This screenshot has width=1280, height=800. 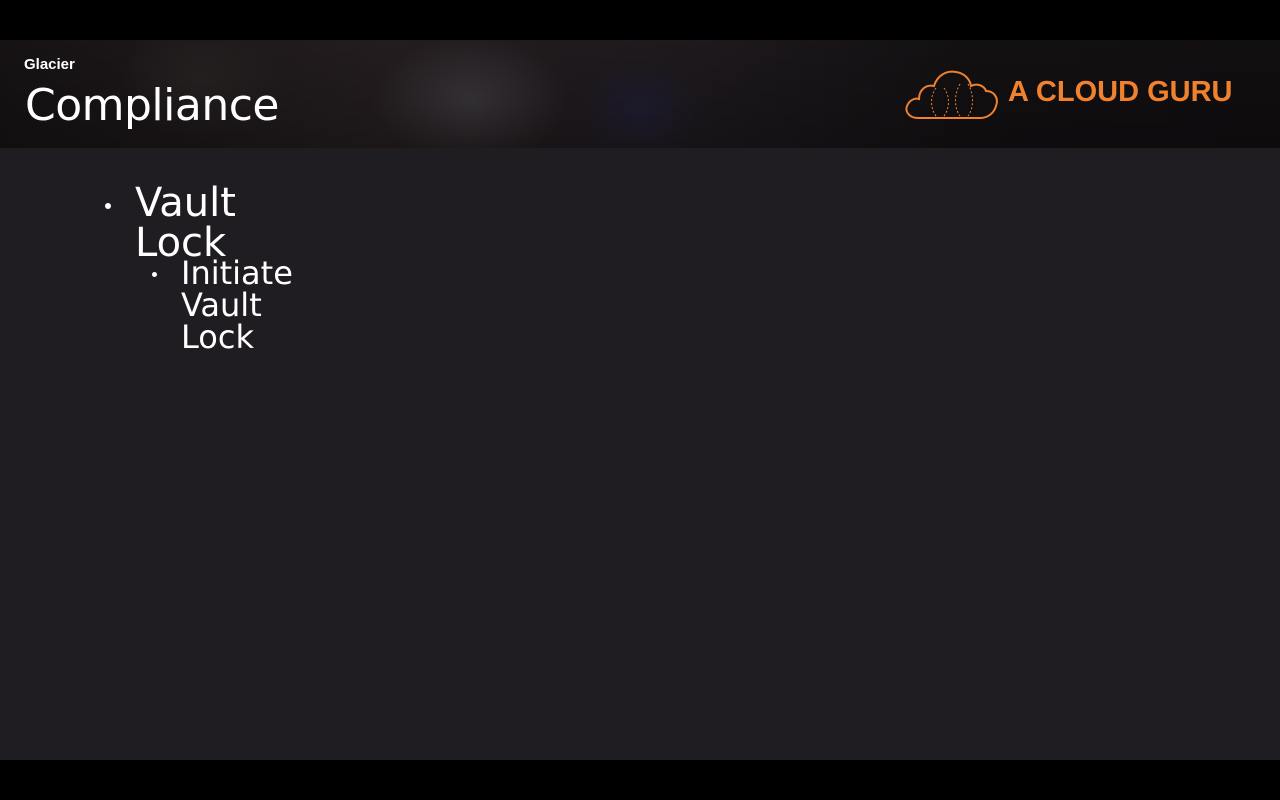 I want to click on bullet-item-level-1: Vault Lock, so click(x=185, y=223).